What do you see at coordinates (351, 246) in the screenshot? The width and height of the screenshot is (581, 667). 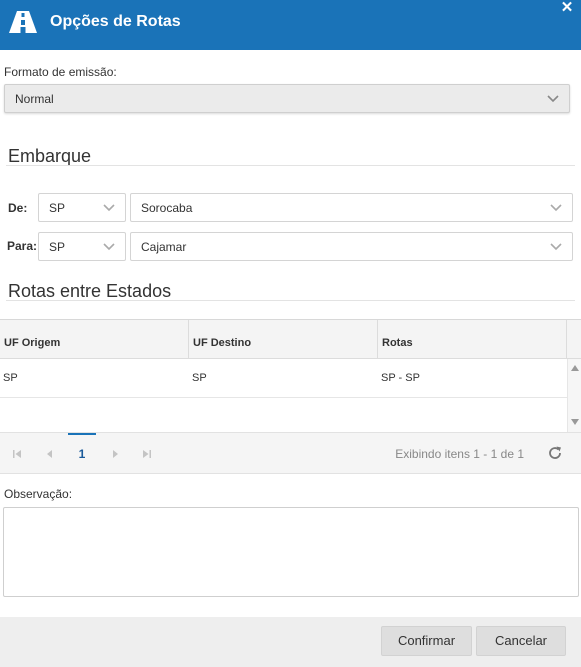 I see `para-city-select: Cajamar` at bounding box center [351, 246].